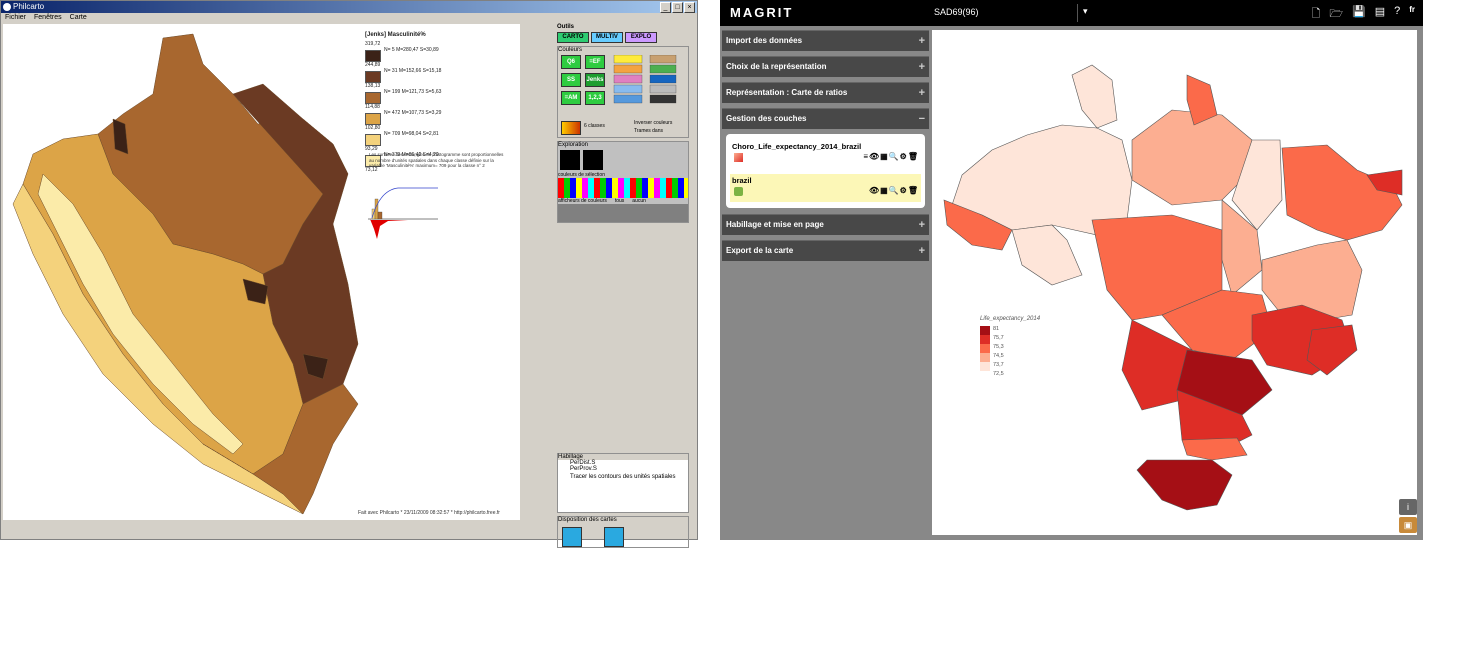  Describe the element at coordinates (571, 128) in the screenshot. I see `palette-preview-button` at that location.